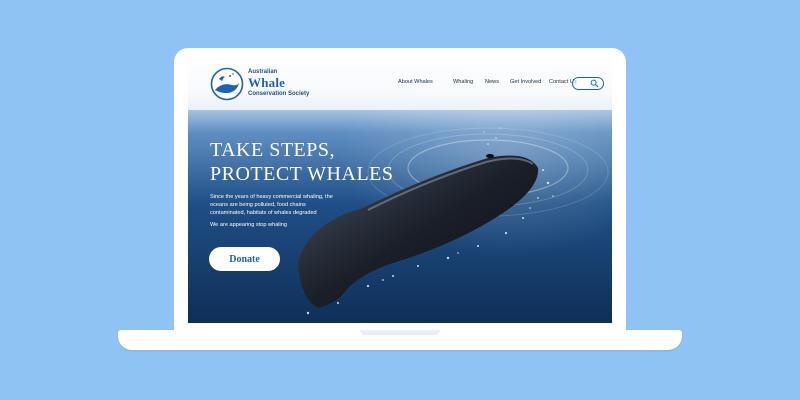 This screenshot has width=800, height=400. I want to click on brand-logo: Australian Whale Conservation Society, so click(265, 85).